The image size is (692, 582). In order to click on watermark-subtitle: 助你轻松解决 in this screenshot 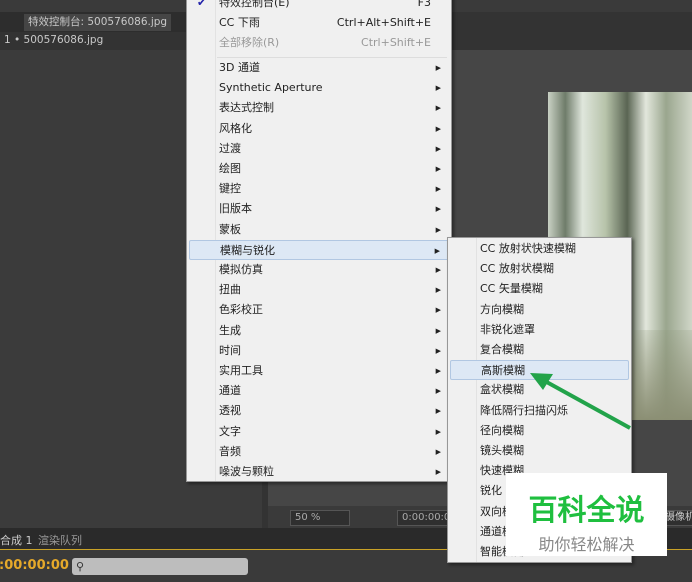, I will do `click(586, 544)`.